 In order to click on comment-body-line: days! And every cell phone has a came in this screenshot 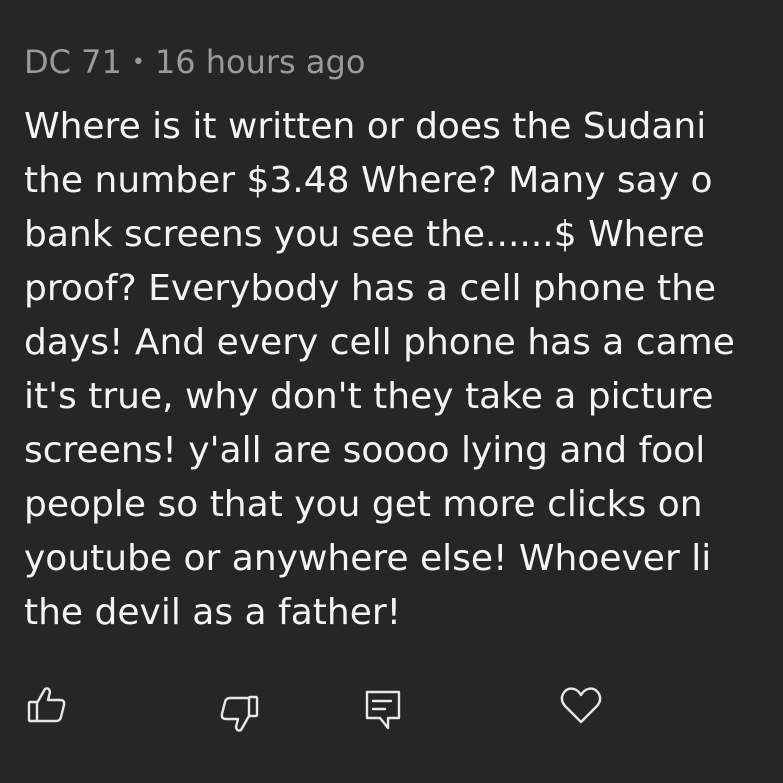, I will do `click(379, 342)`.